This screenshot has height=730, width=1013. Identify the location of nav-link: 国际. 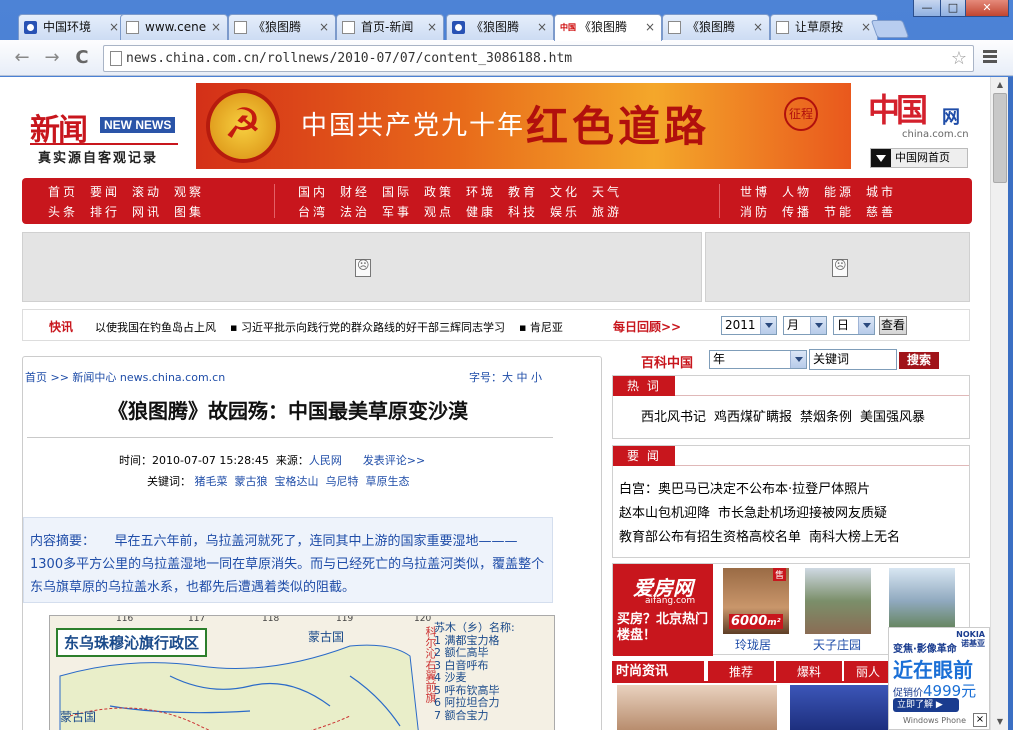
(397, 191).